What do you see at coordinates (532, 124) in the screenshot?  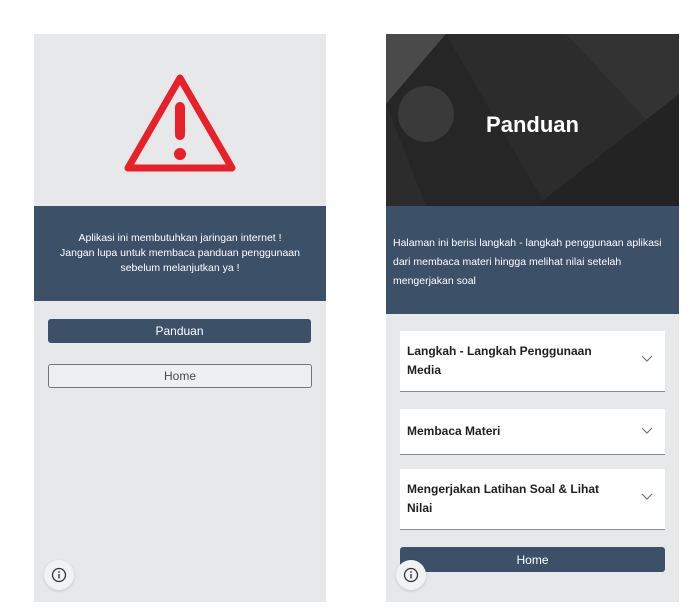 I see `page-title: Panduan` at bounding box center [532, 124].